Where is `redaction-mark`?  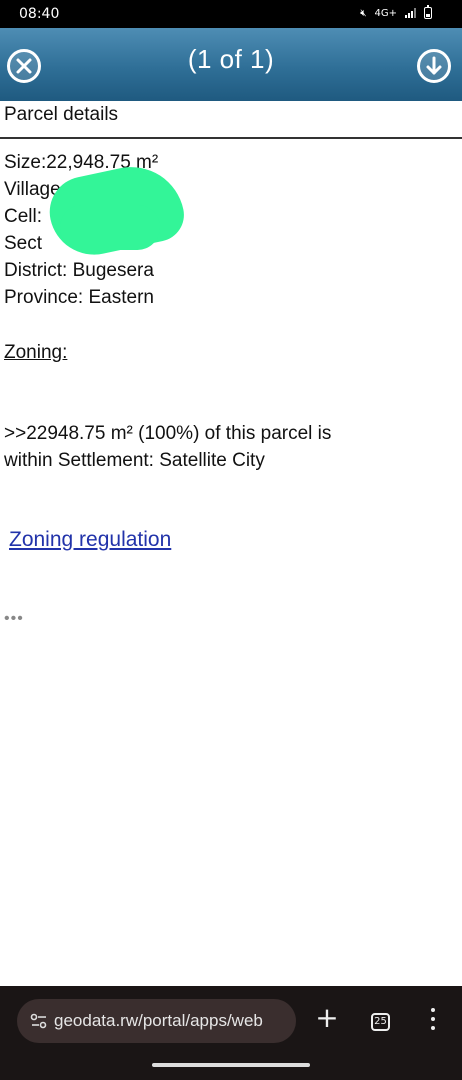
redaction-mark is located at coordinates (110, 227).